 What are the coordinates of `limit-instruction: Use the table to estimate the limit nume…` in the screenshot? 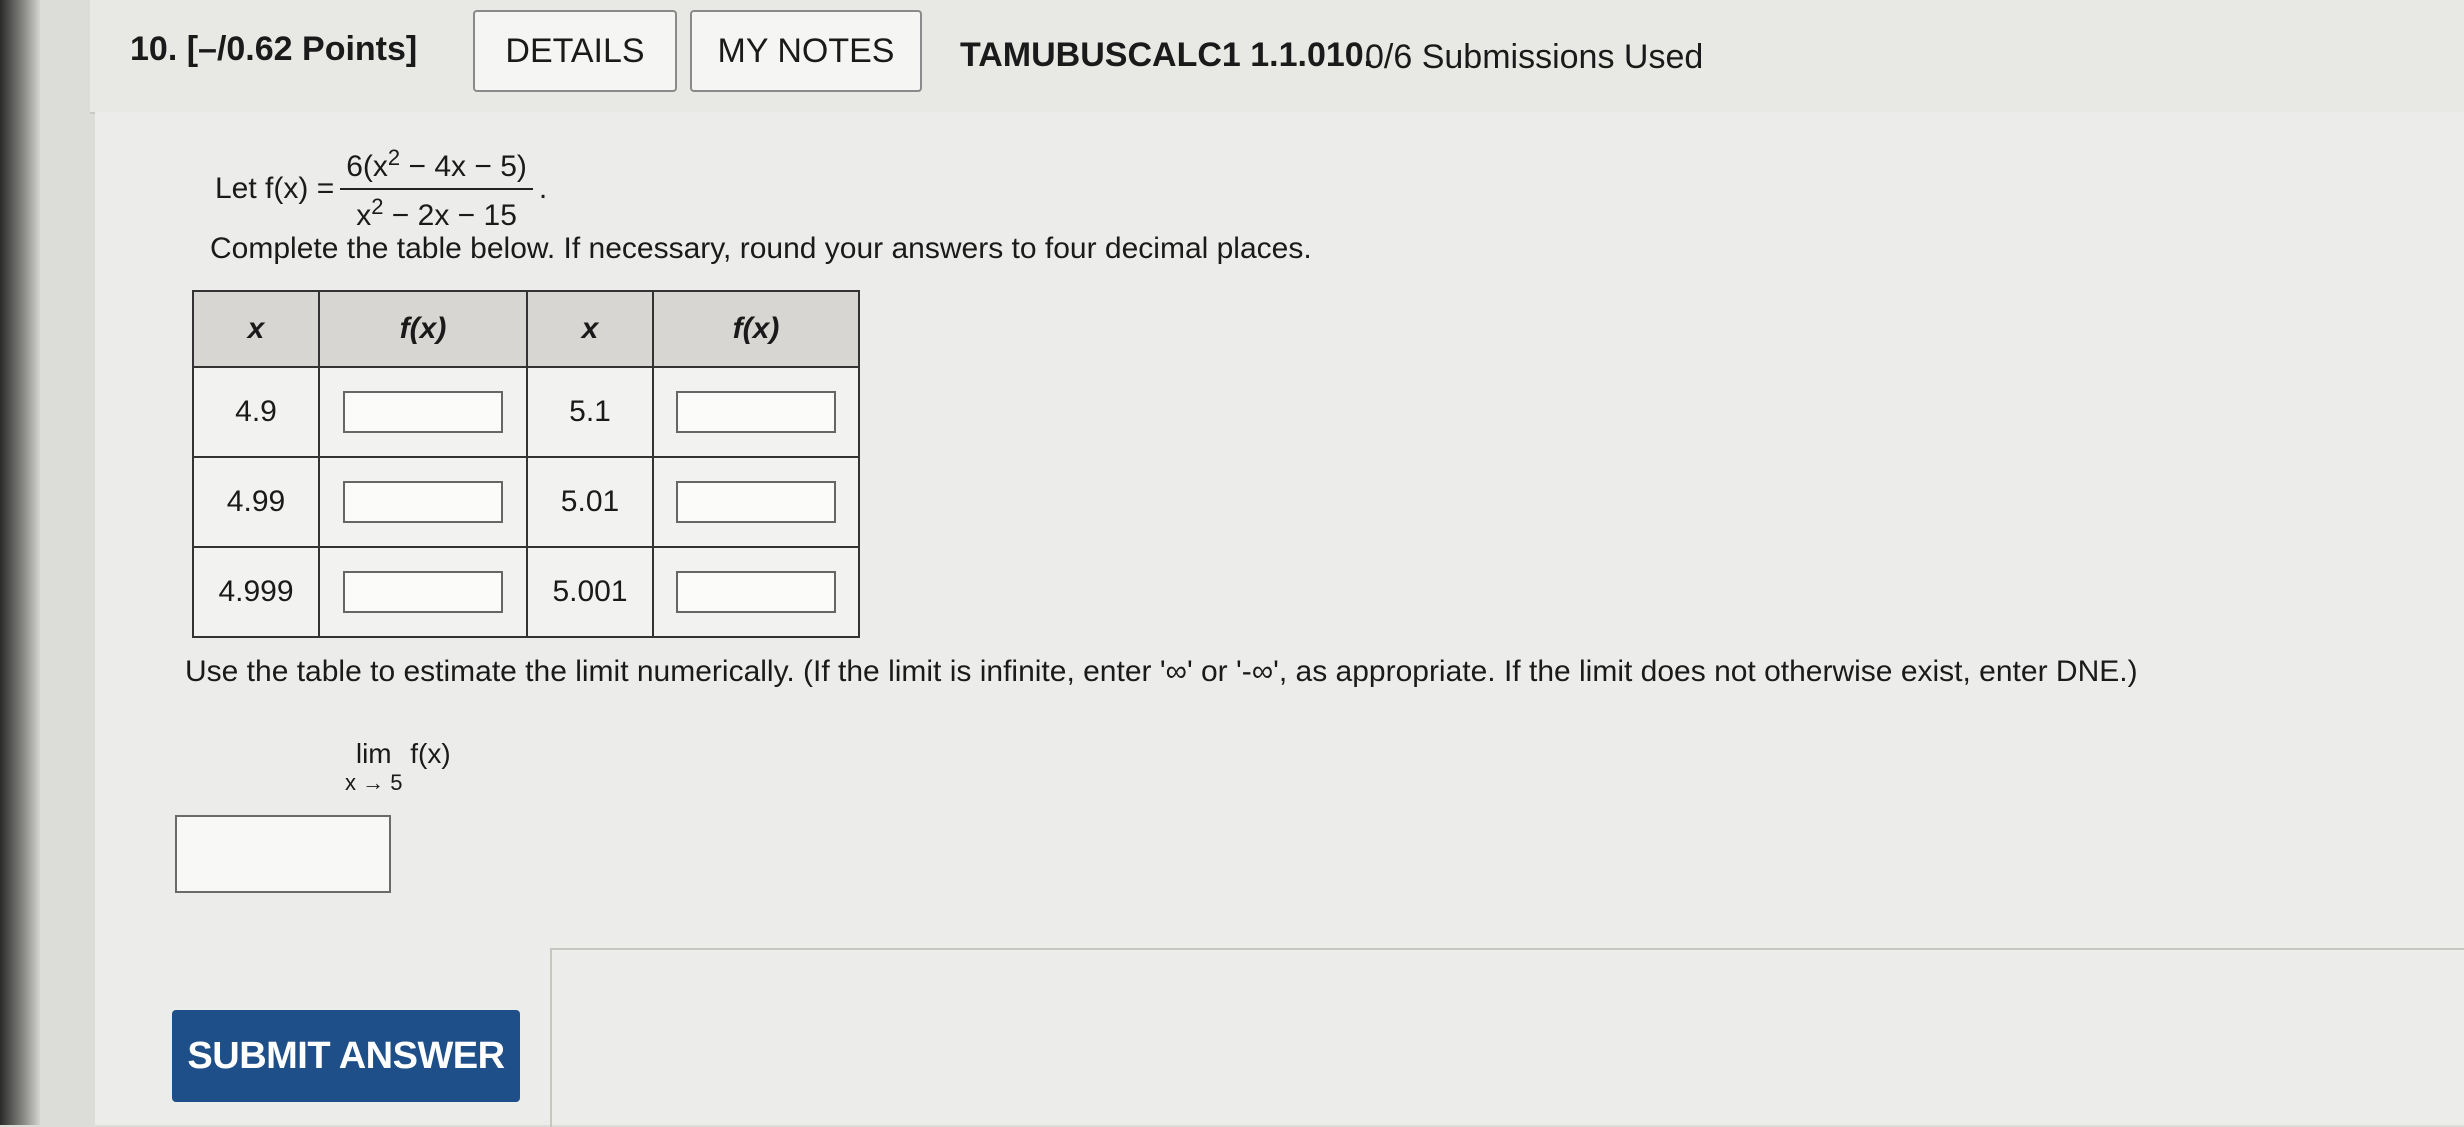 It's located at (1161, 671).